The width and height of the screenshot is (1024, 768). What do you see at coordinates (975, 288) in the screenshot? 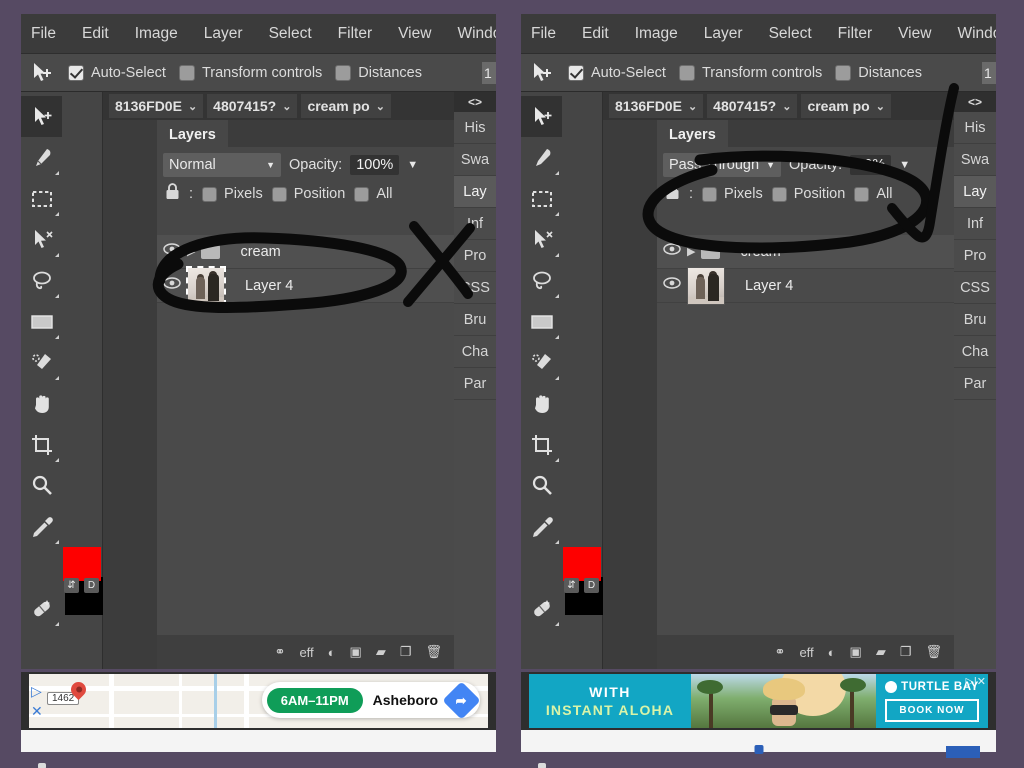
I see `rail-item-css: CSS` at bounding box center [975, 288].